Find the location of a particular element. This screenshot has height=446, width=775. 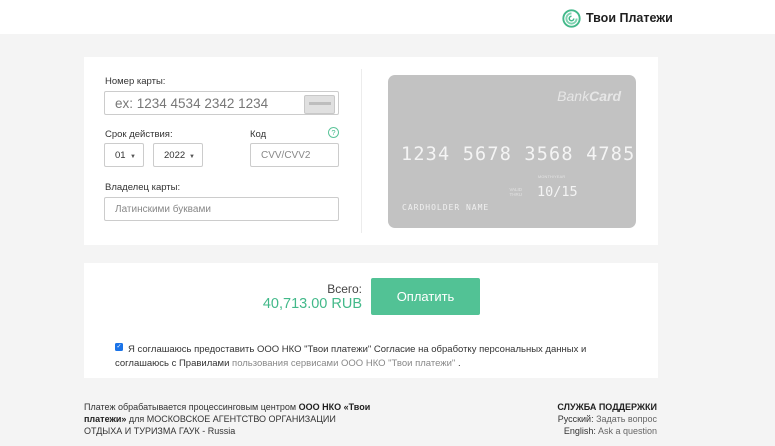

expiry-month-select: 01 ▼ is located at coordinates (124, 155).